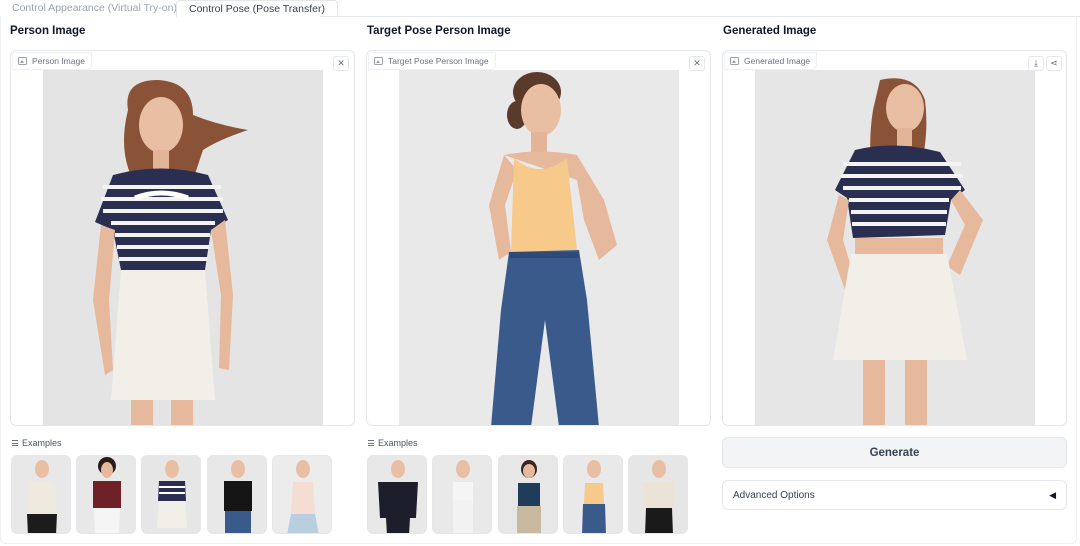  I want to click on person-example-1-svg, so click(41, 494).